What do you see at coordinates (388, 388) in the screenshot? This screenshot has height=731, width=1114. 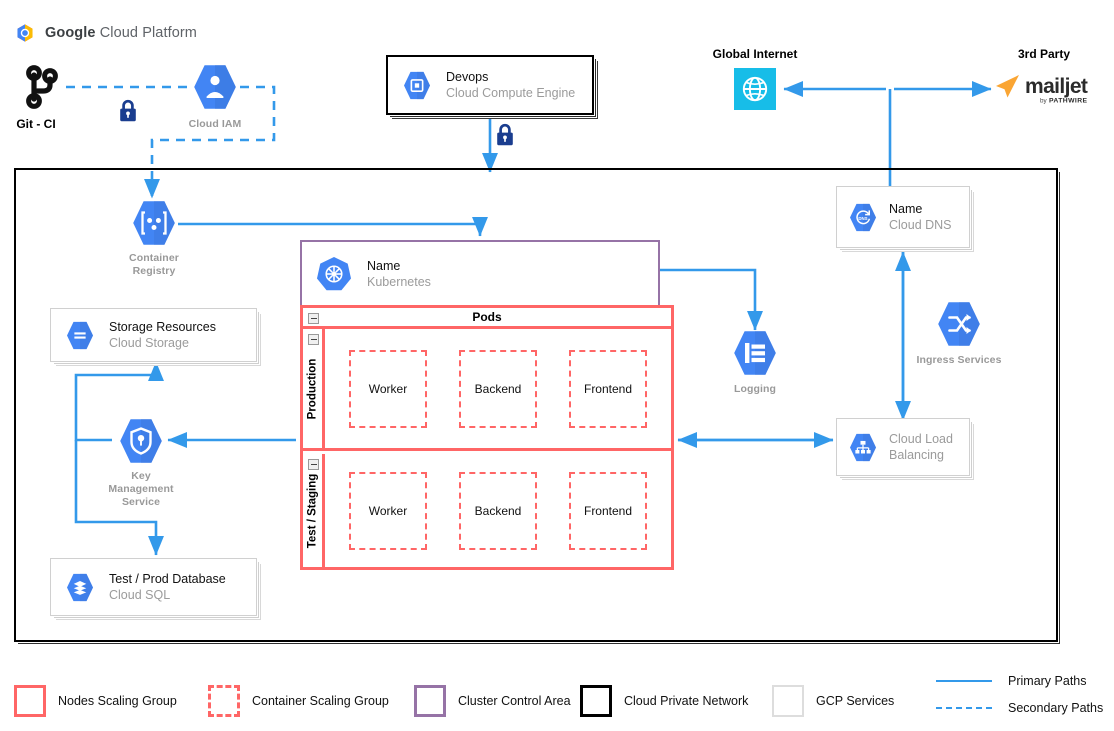 I see `pod-production-worker: Worker` at bounding box center [388, 388].